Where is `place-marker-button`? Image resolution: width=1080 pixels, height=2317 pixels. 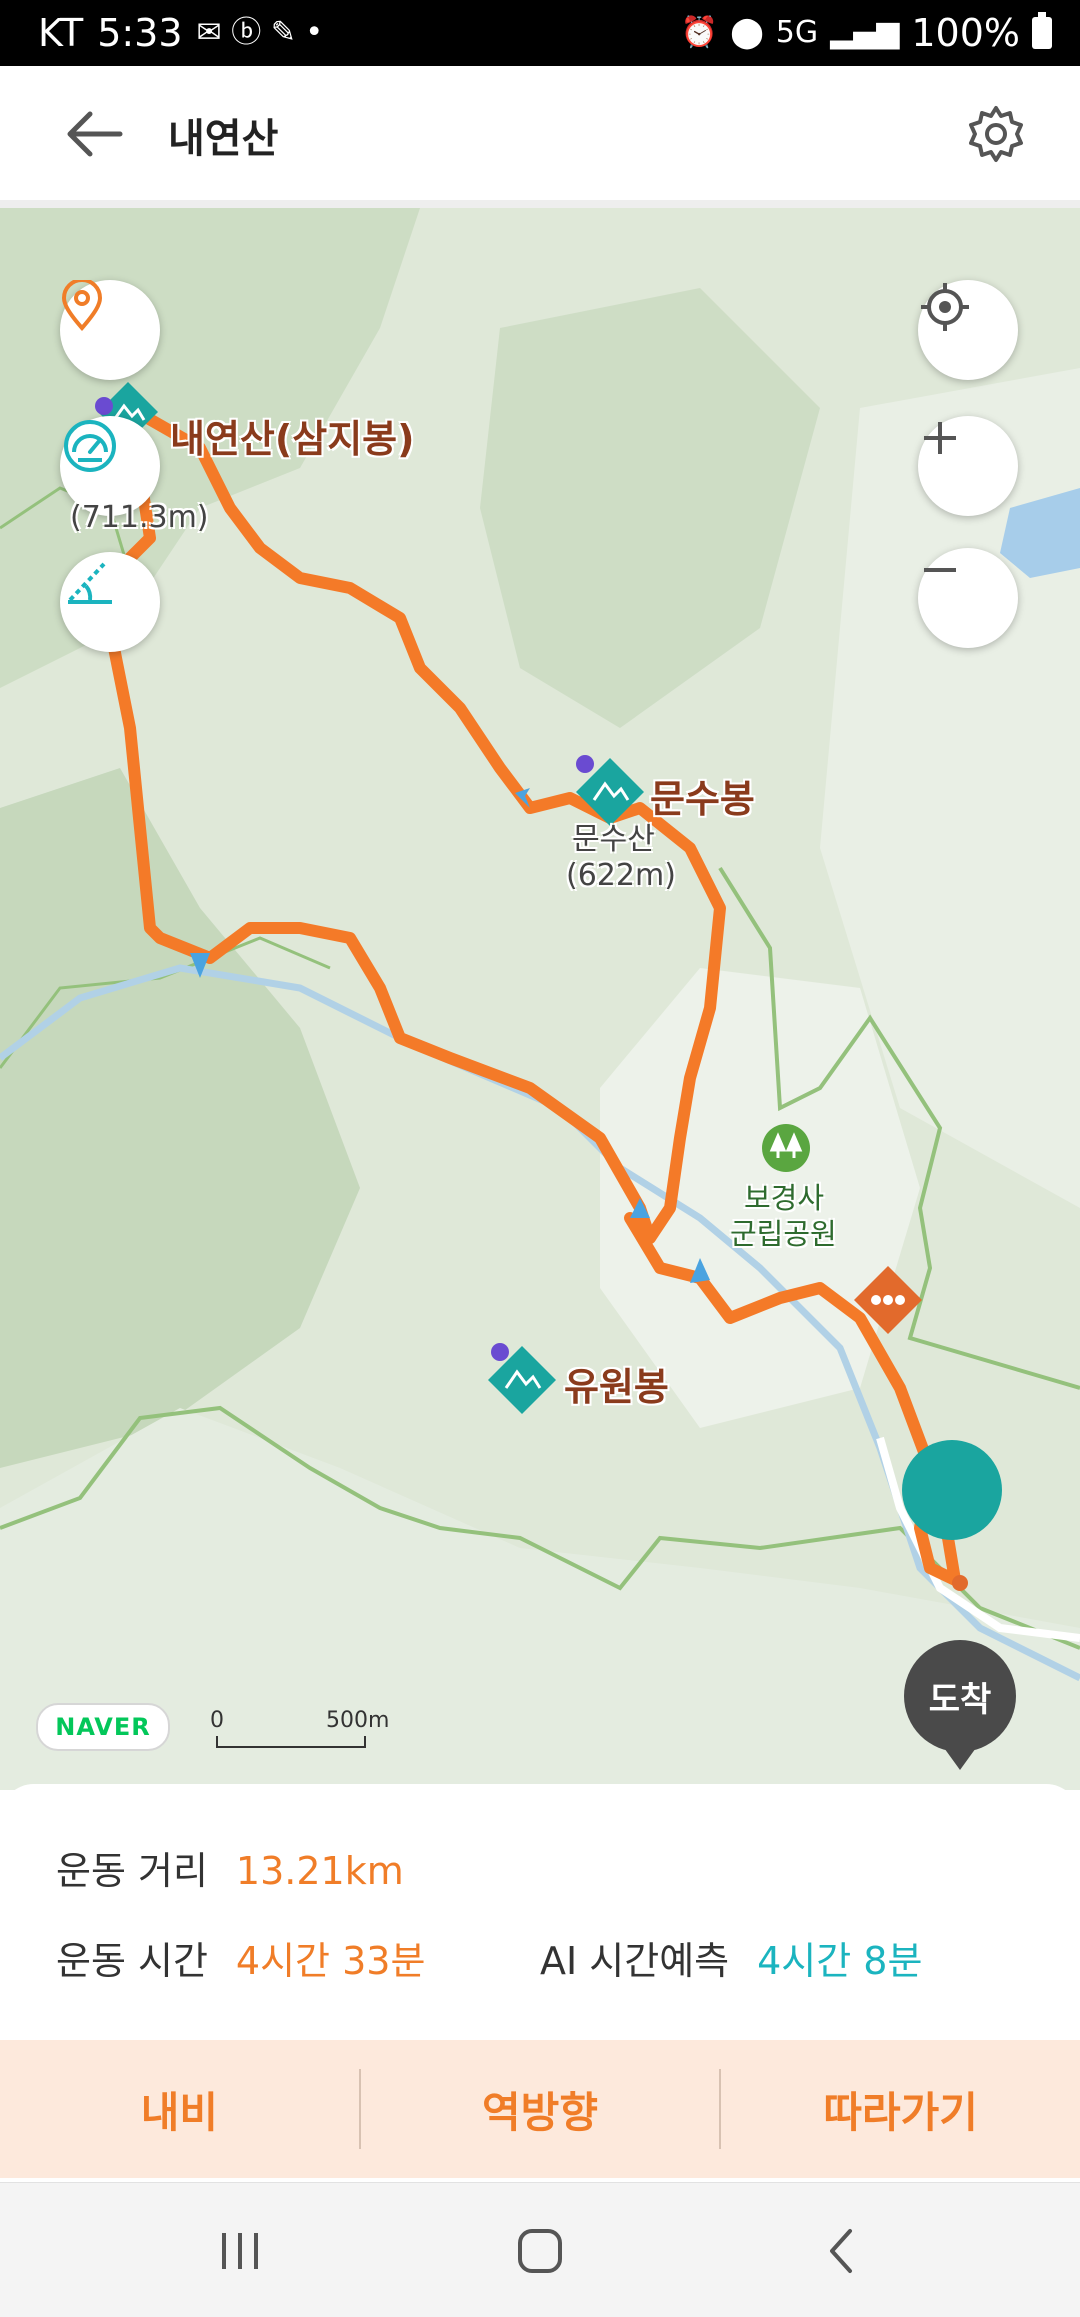
place-marker-button is located at coordinates (110, 330).